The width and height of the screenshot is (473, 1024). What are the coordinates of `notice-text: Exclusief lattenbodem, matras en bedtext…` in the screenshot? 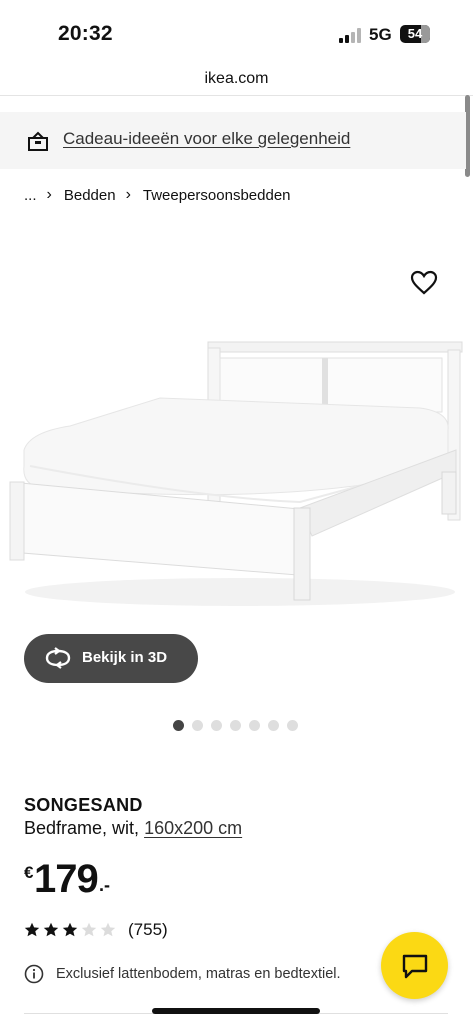 It's located at (198, 974).